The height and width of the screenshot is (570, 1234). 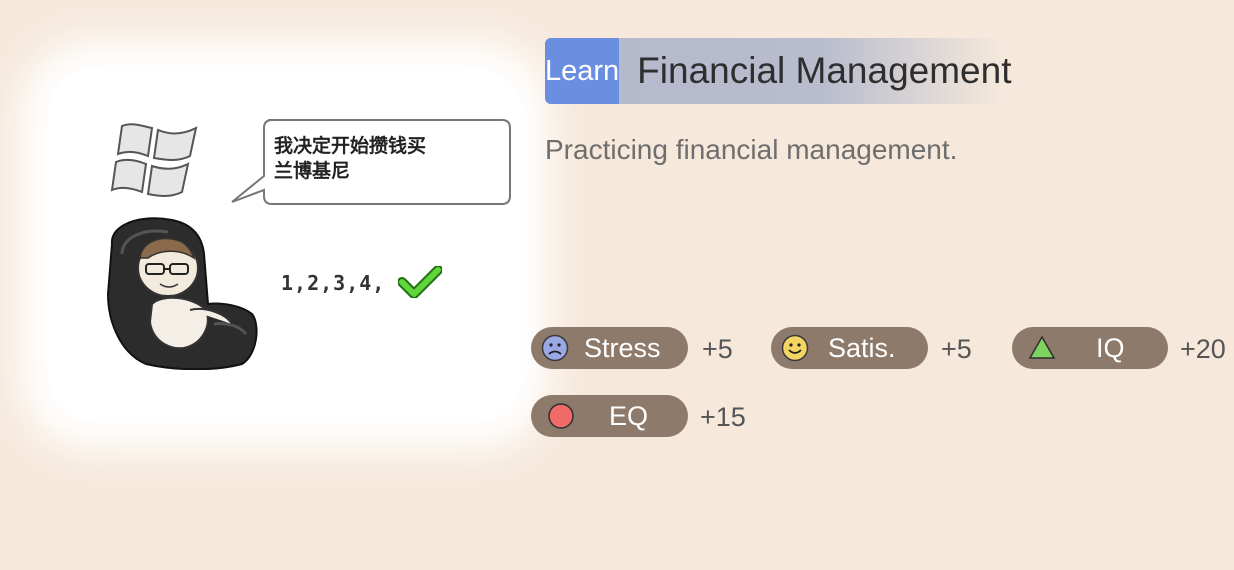 I want to click on stat-satisfaction-pill: Satis., so click(x=849, y=348).